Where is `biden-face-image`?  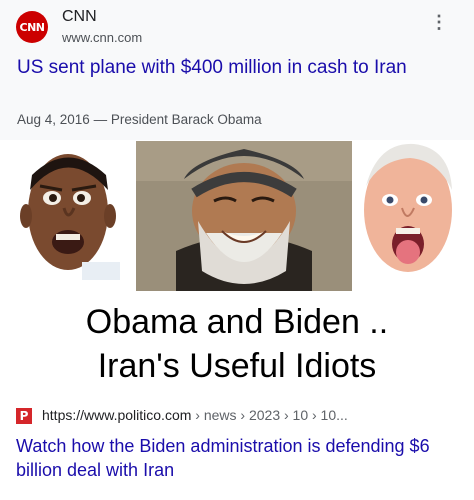 biden-face-image is located at coordinates (407, 210).